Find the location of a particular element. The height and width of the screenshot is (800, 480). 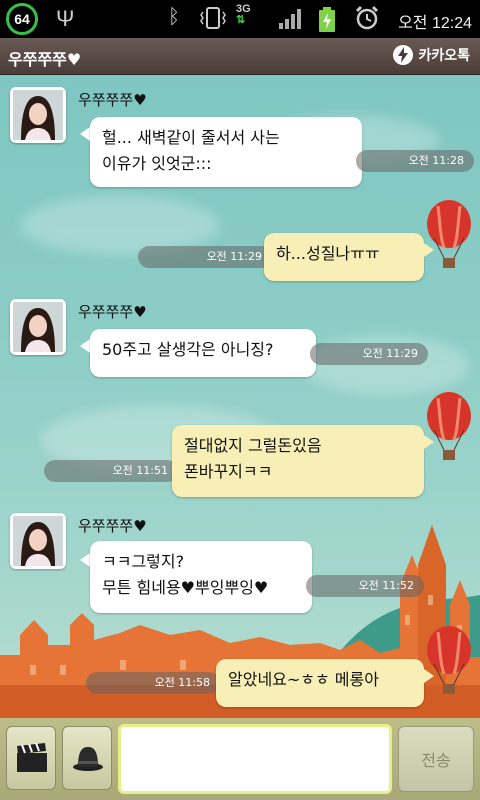

vibrate-icon is located at coordinates (213, 18).